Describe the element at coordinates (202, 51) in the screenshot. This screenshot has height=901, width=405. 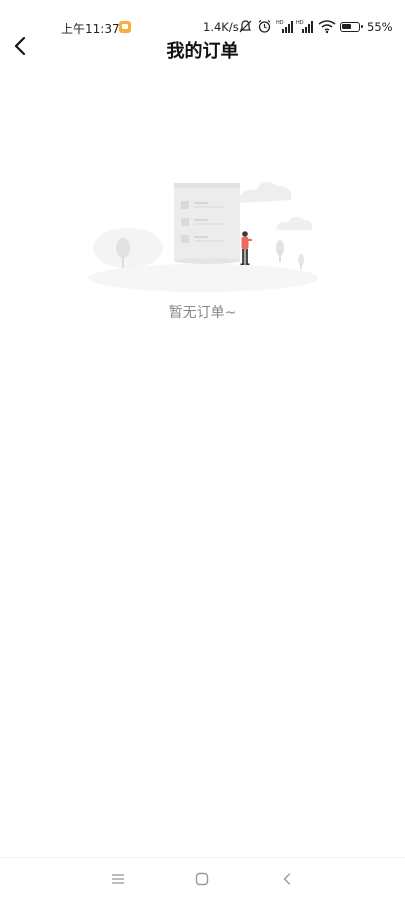
I see `page-title: 我的订单` at that location.